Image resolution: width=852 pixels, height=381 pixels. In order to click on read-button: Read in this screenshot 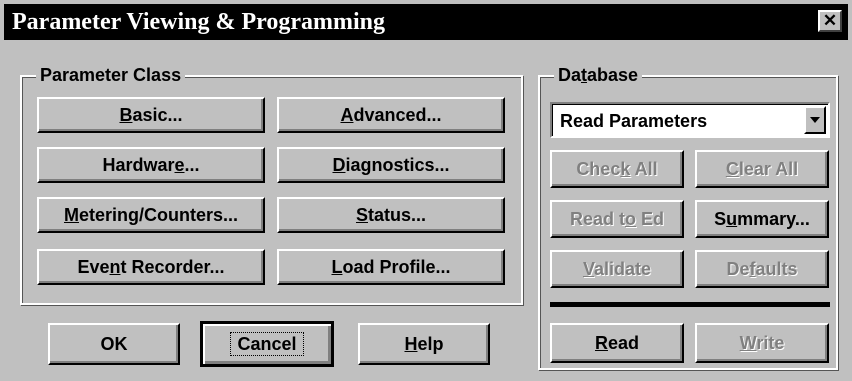, I will do `click(617, 343)`.